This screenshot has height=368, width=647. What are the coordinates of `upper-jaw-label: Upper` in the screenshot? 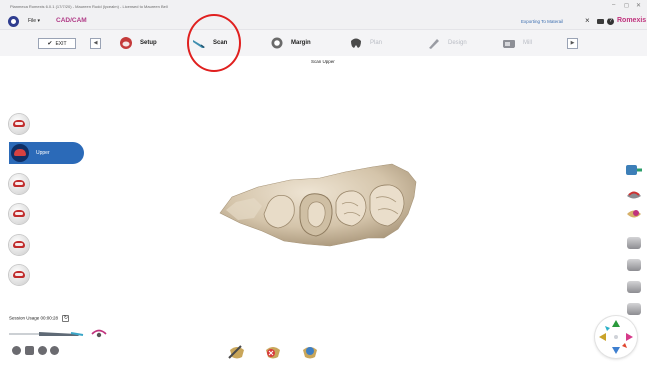 It's located at (43, 153).